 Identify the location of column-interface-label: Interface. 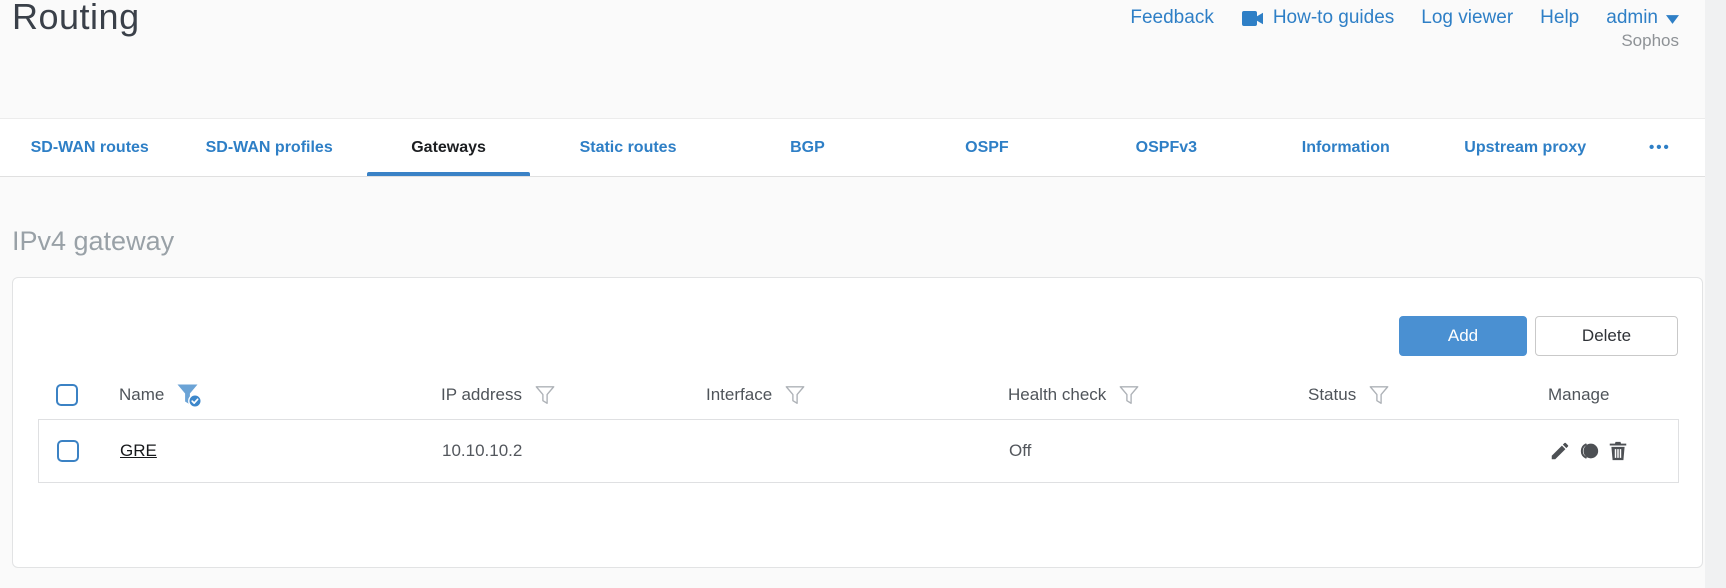
(739, 394).